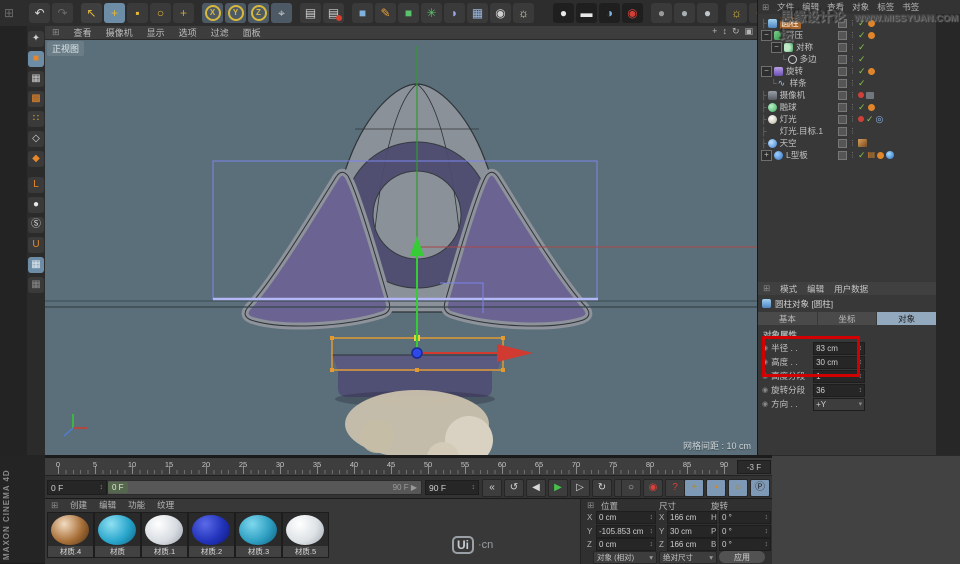 The height and width of the screenshot is (564, 960). Describe the element at coordinates (754, 467) in the screenshot. I see `timeline-end-box: -3 F` at that location.